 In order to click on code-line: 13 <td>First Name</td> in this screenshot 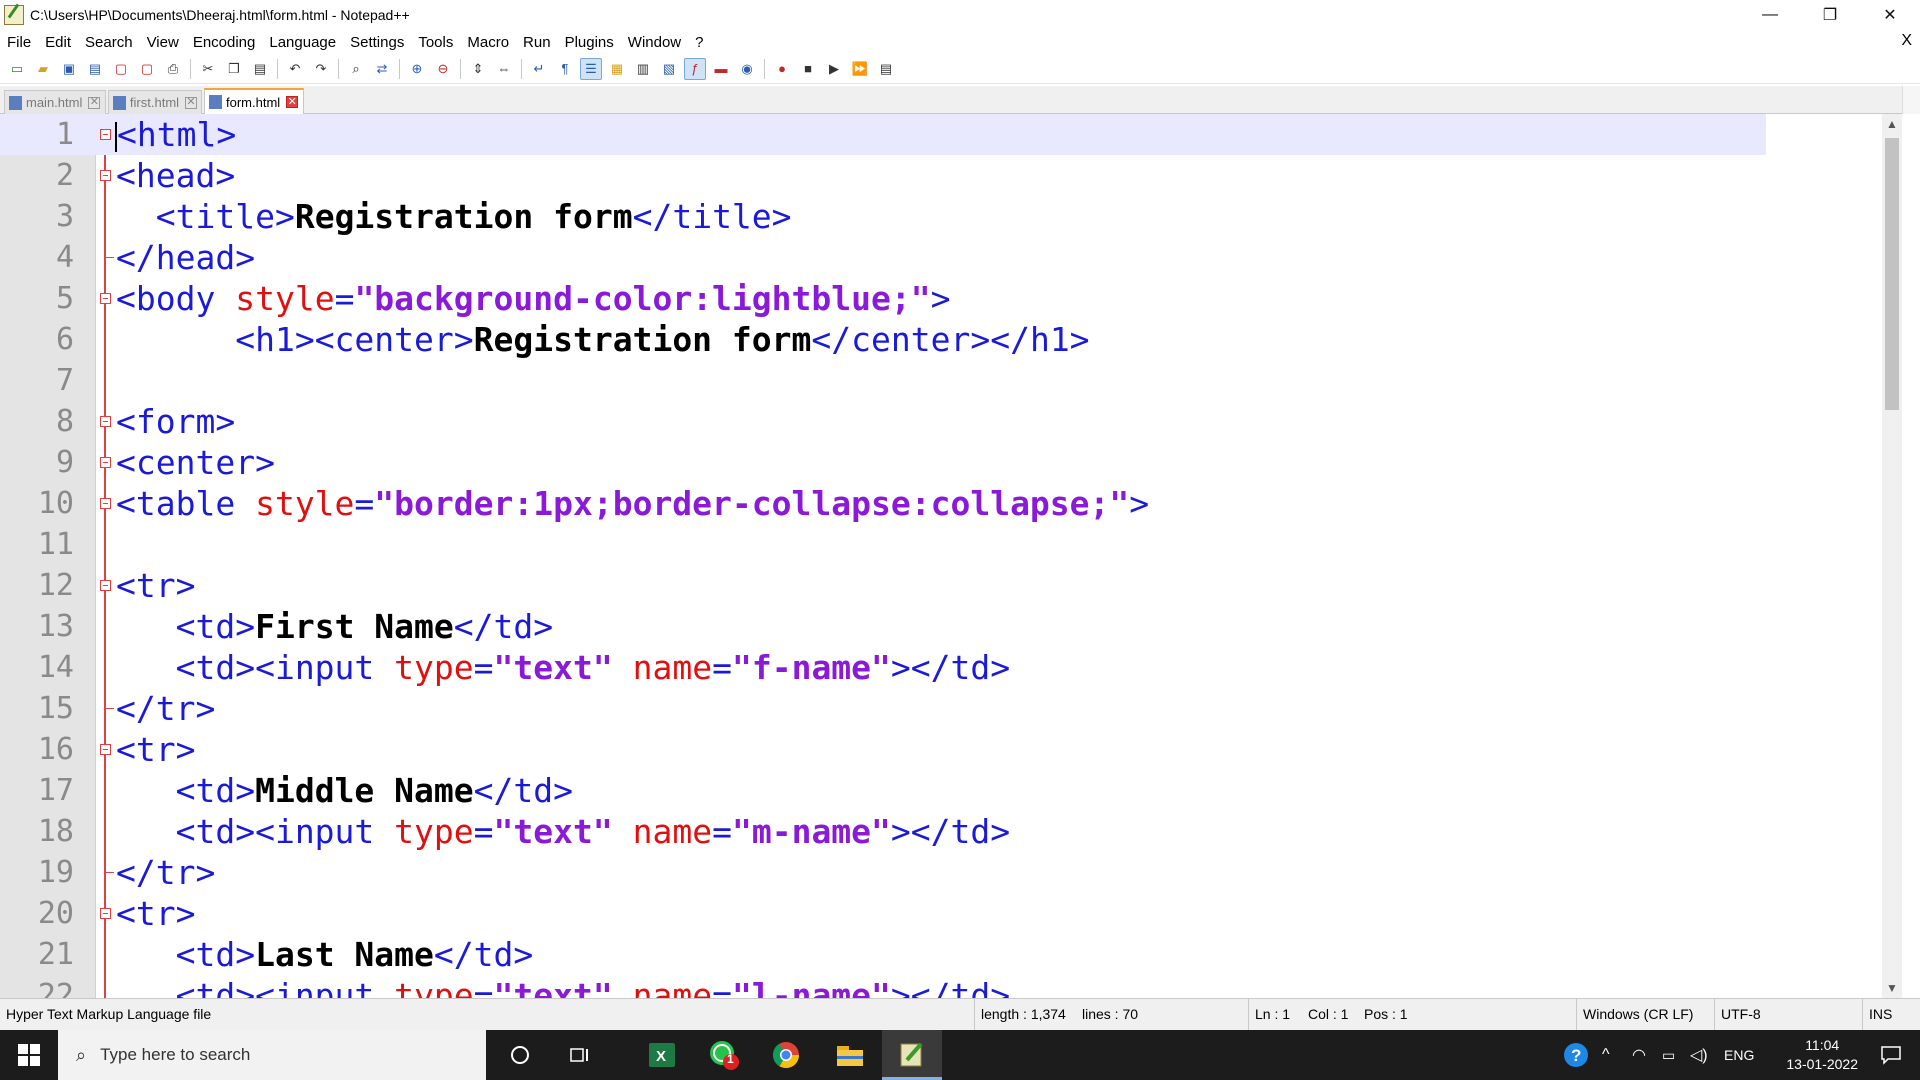, I will do `click(883, 626)`.